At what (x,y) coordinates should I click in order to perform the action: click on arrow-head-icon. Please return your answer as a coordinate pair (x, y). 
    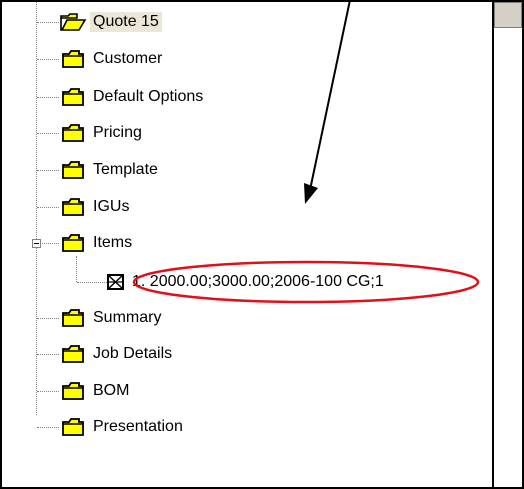
    Looking at the image, I should click on (311, 193).